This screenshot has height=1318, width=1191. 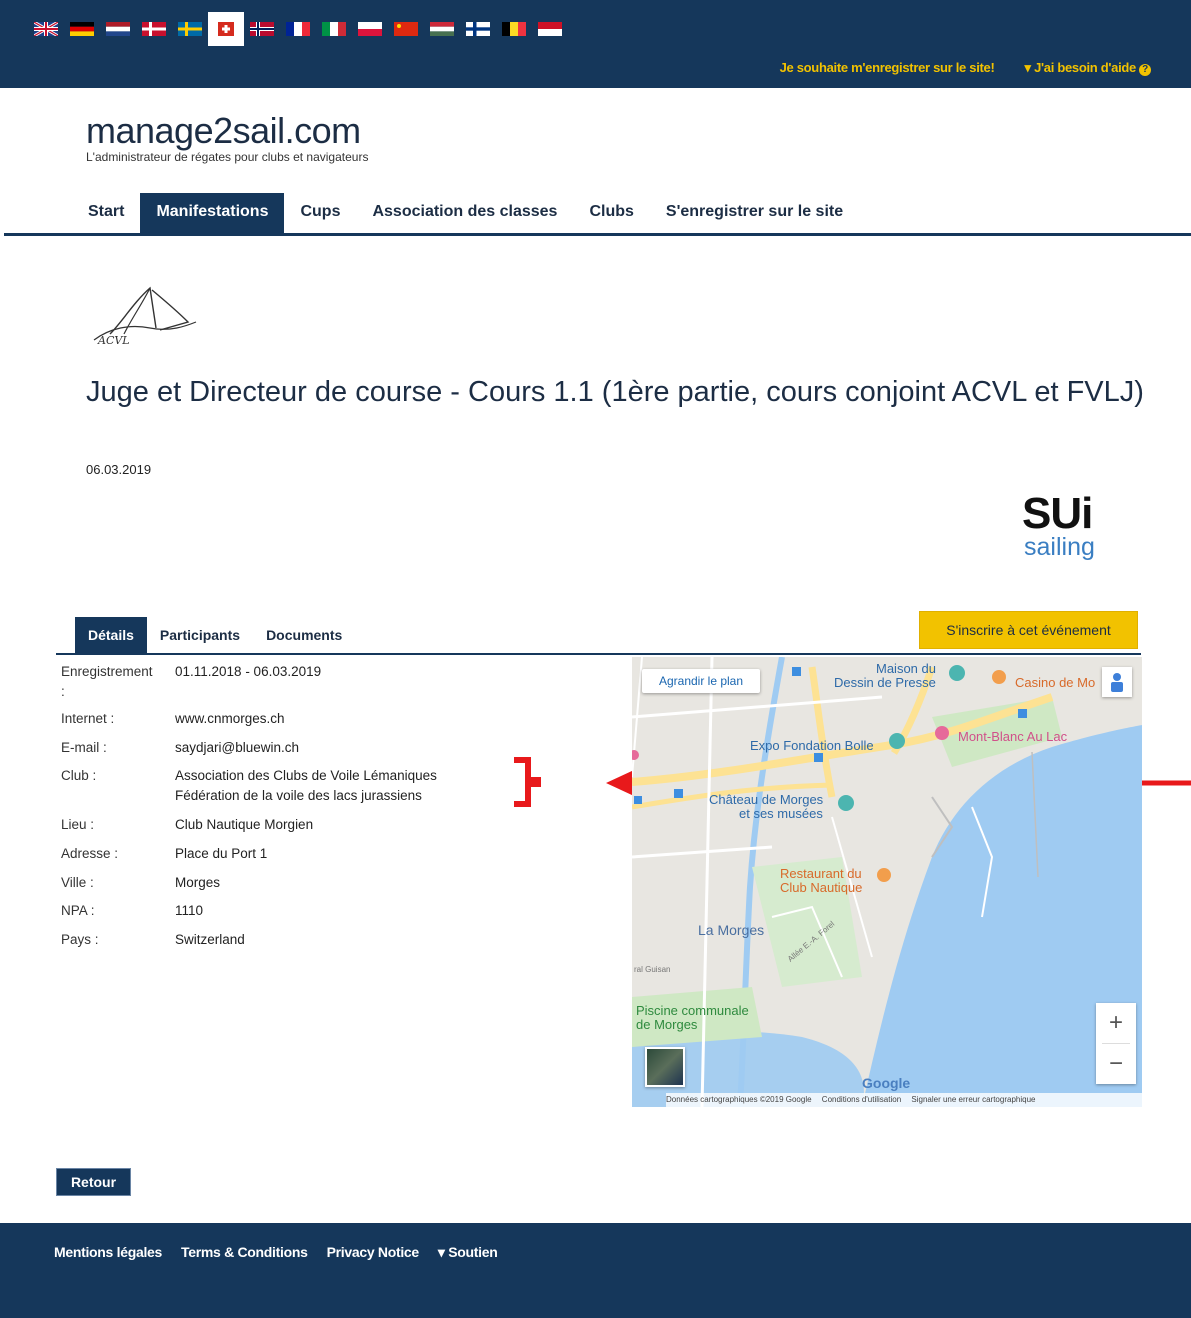 What do you see at coordinates (766, 799) in the screenshot?
I see `map-label-chateau: Château de Morges` at bounding box center [766, 799].